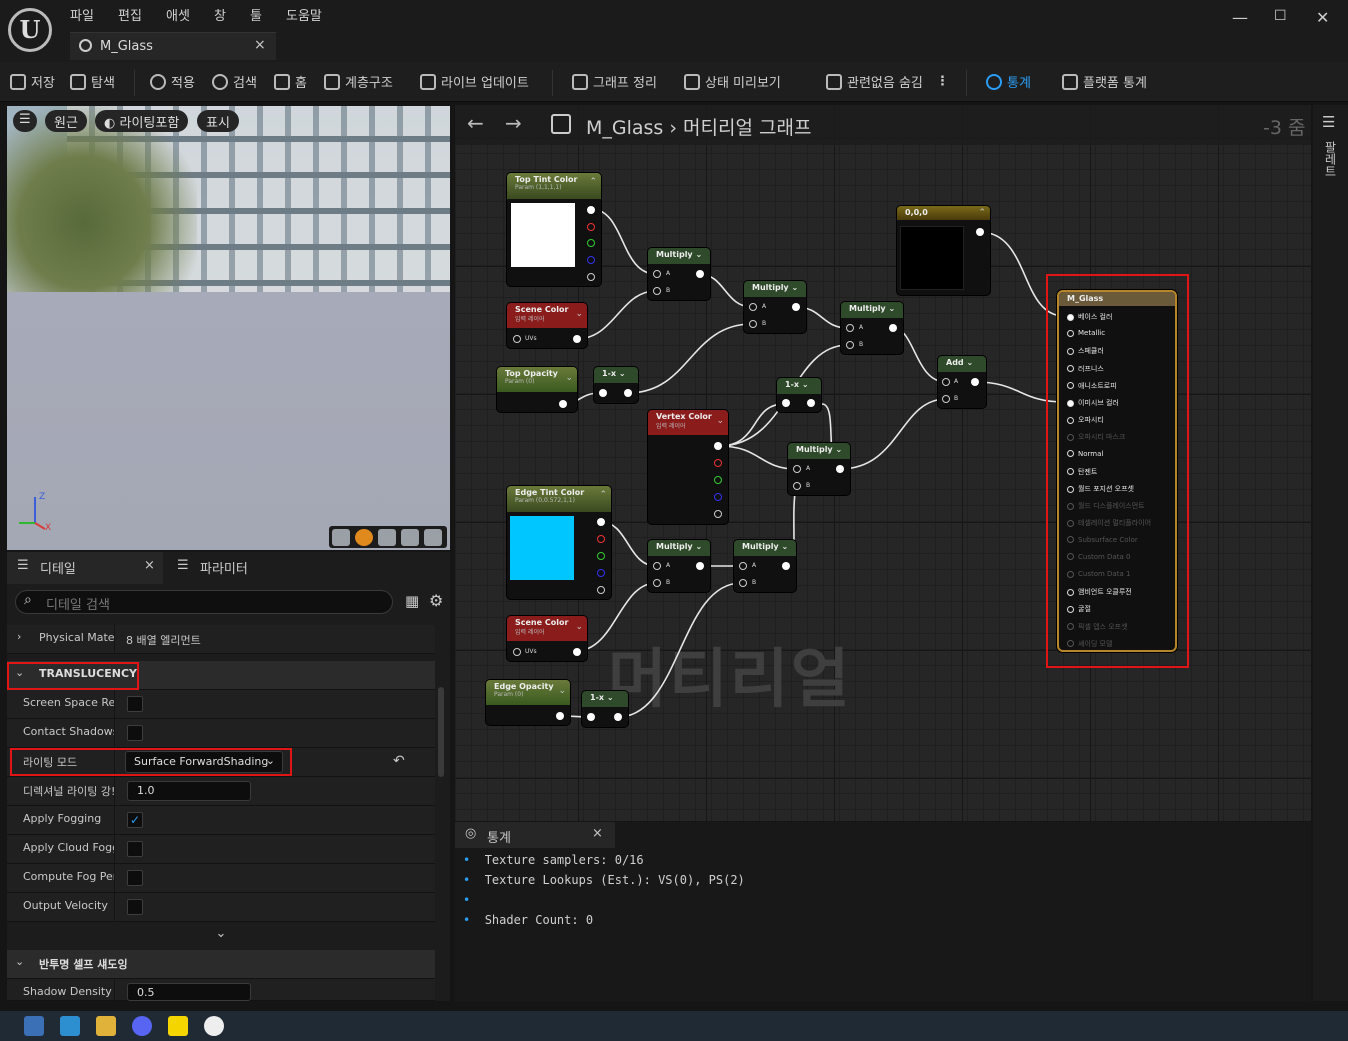 The width and height of the screenshot is (1348, 1041). Describe the element at coordinates (535, 835) in the screenshot. I see `tab-stats: ◎ 통계 ×` at that location.